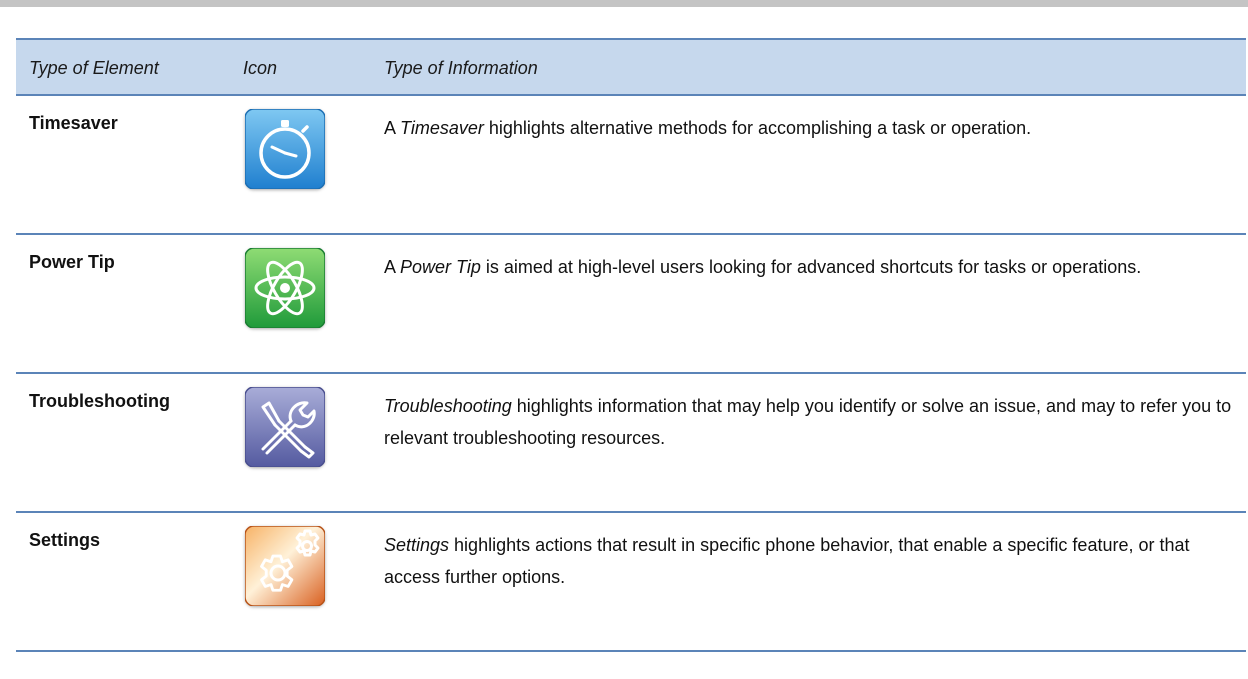  Describe the element at coordinates (99, 401) in the screenshot. I see `element-name: Troubleshooting` at that location.